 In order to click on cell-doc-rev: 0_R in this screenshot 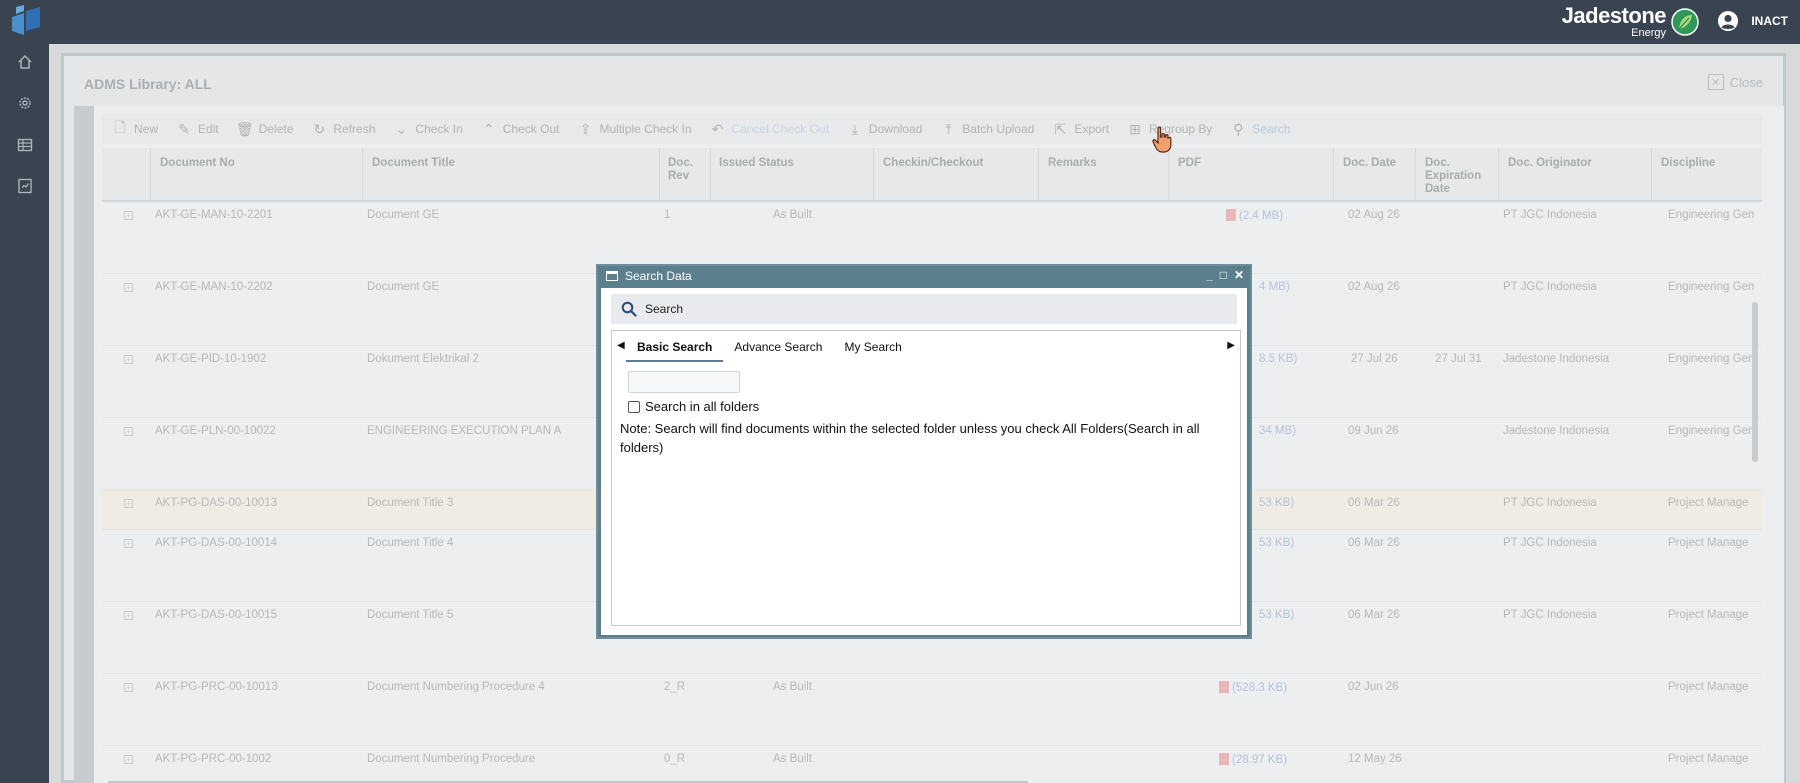, I will do `click(675, 759)`.